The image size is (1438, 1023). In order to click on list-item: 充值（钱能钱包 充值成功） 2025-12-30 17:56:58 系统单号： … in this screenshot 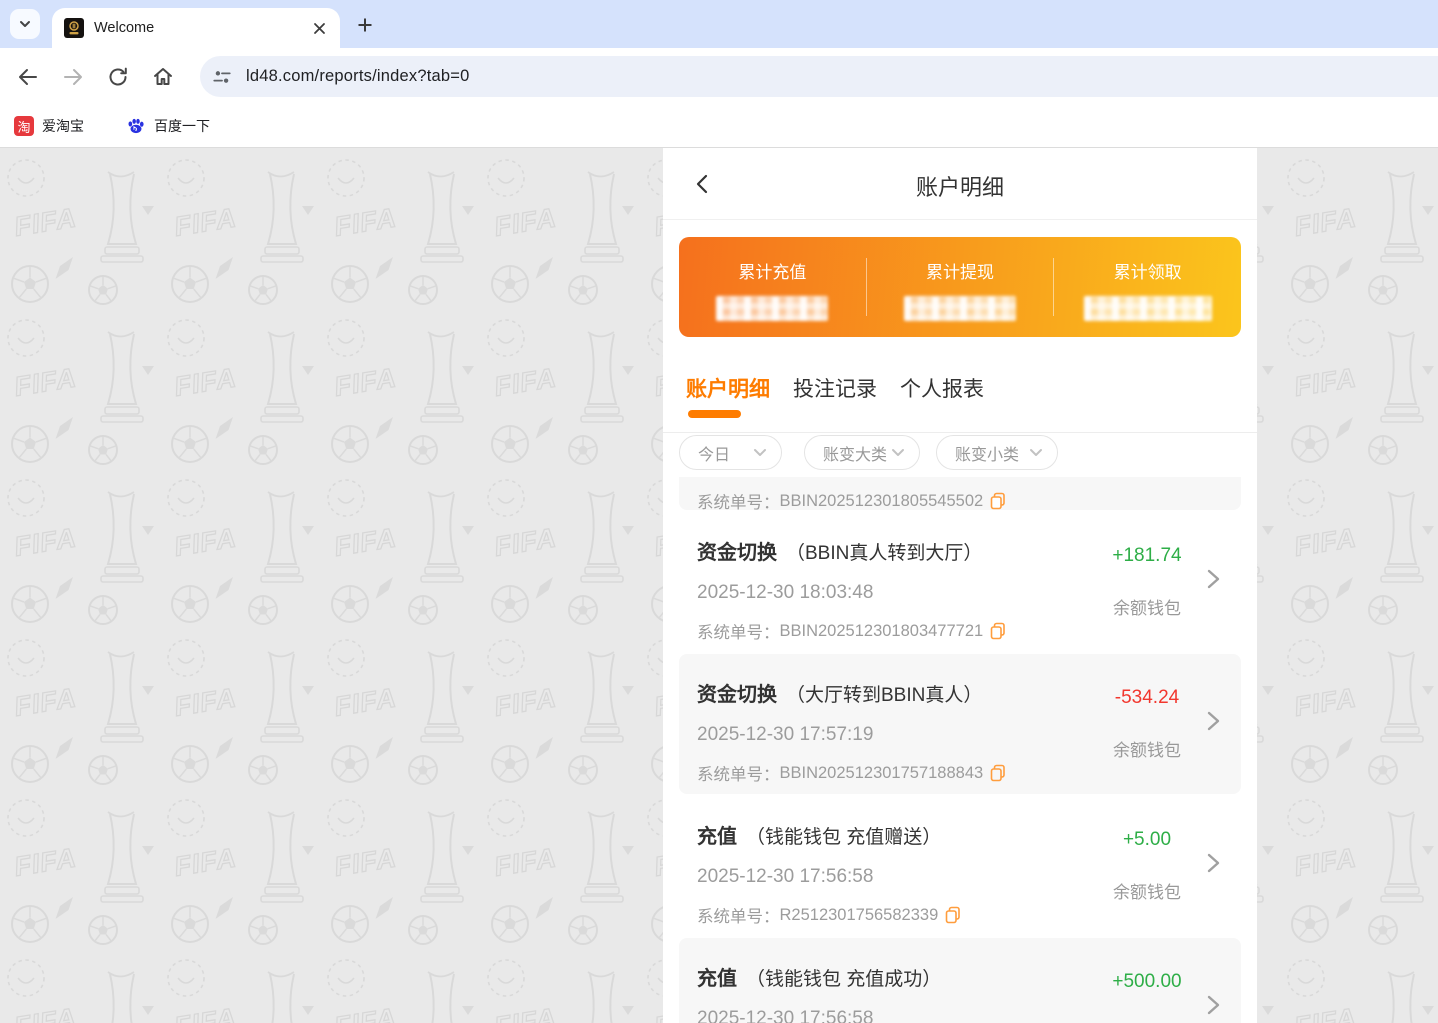, I will do `click(960, 980)`.